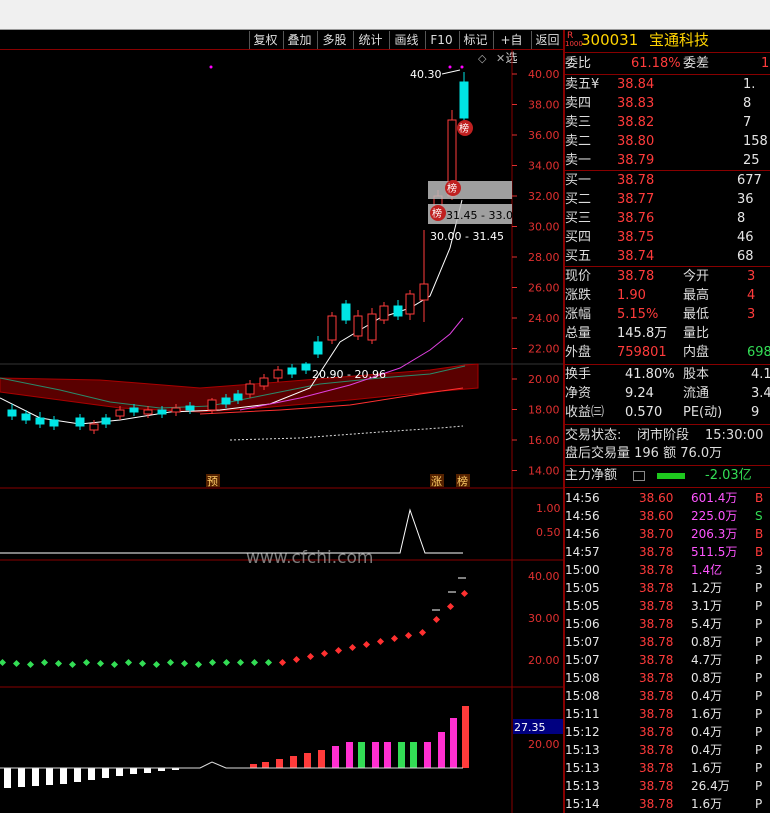 This screenshot has width=770, height=813. Describe the element at coordinates (707, 642) in the screenshot. I see `tick-volume: 0.8万` at that location.